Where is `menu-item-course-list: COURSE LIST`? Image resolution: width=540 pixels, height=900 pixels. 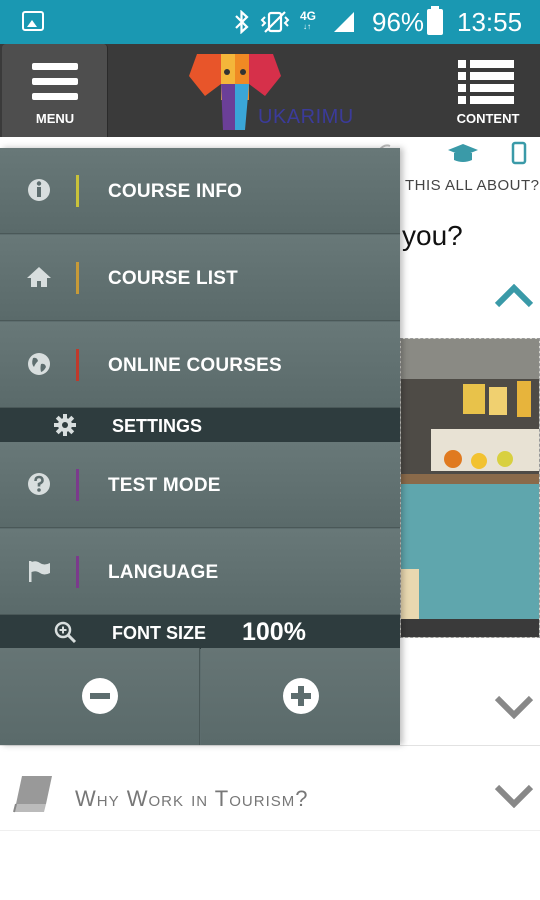 menu-item-course-list: COURSE LIST is located at coordinates (200, 278).